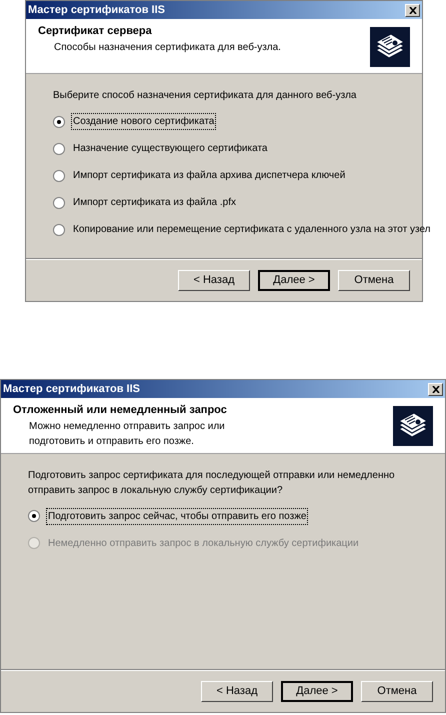 This screenshot has width=446, height=715. What do you see at coordinates (143, 121) in the screenshot?
I see `option-label: Создание нового сертификата` at bounding box center [143, 121].